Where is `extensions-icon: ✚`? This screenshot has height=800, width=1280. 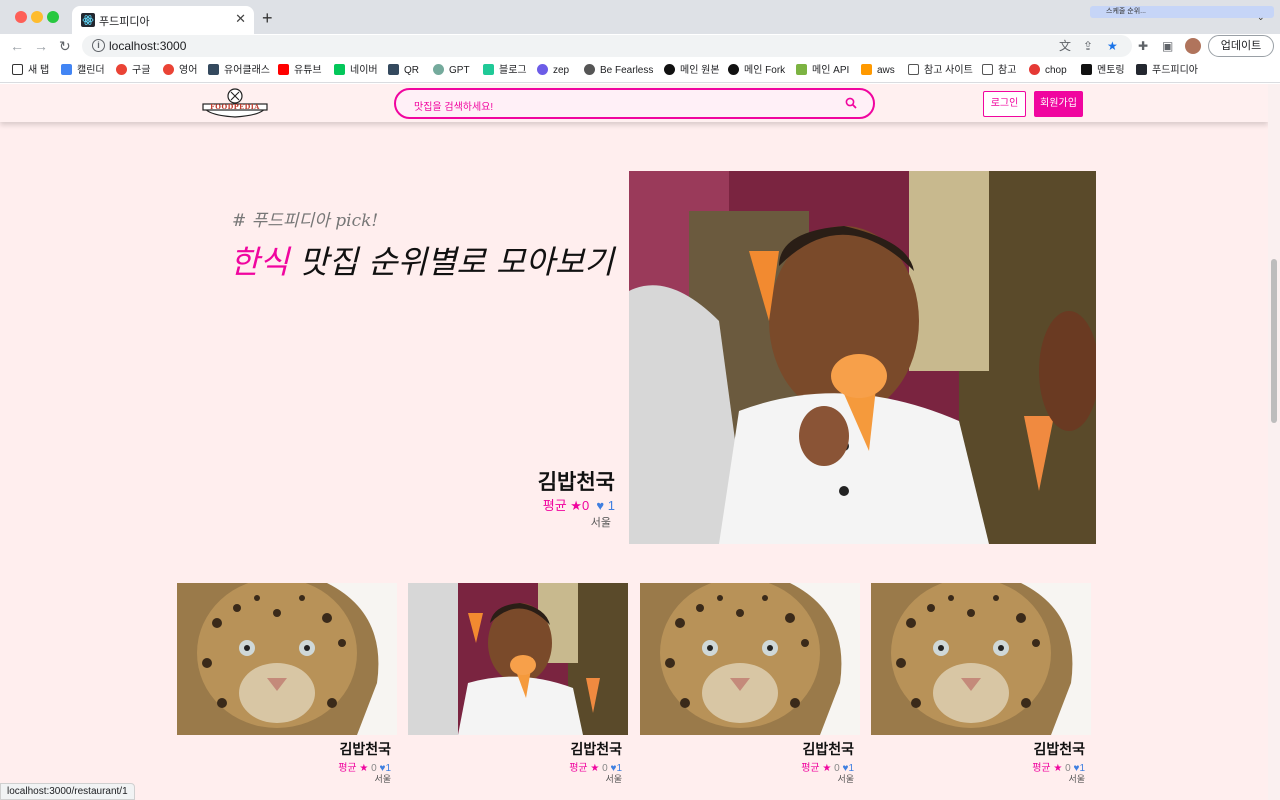 extensions-icon: ✚ is located at coordinates (1143, 46).